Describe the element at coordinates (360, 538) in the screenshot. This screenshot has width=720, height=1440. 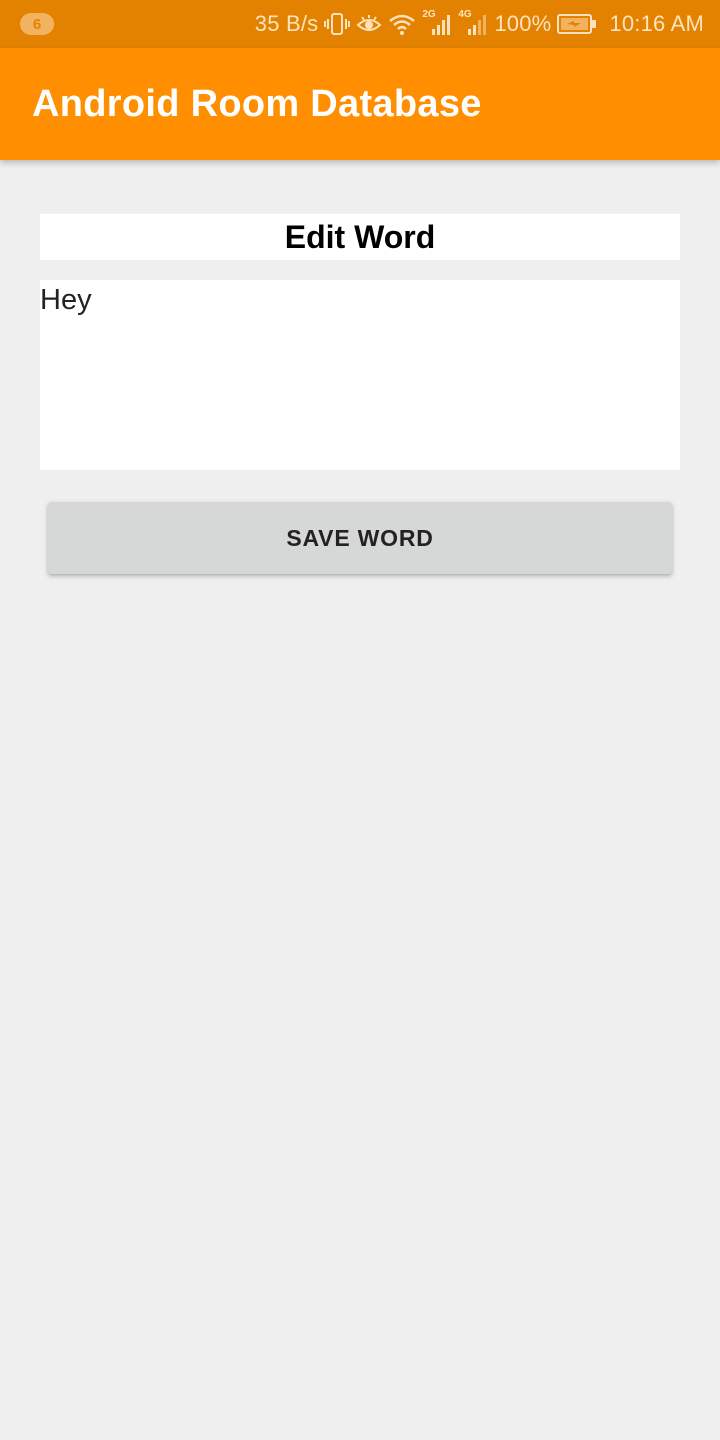
I see `save-word-button: SAVE WORD` at that location.